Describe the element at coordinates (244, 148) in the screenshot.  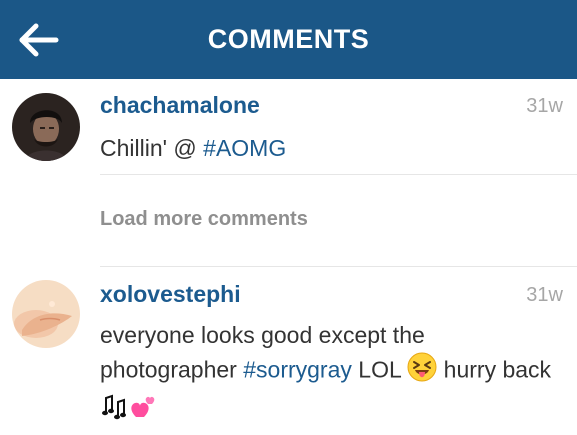
I see `hashtag-link: #AOMG` at that location.